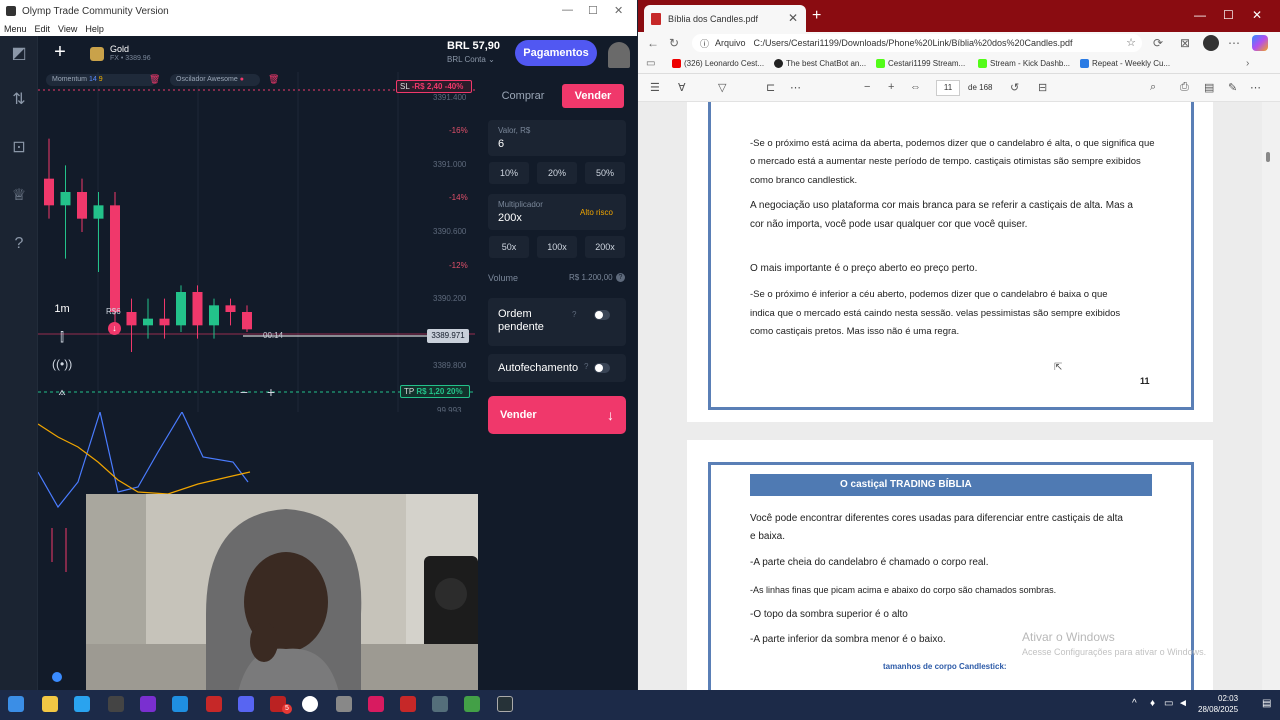 This screenshot has height=720, width=1280. I want to click on telegram-icon, so click(82, 704).